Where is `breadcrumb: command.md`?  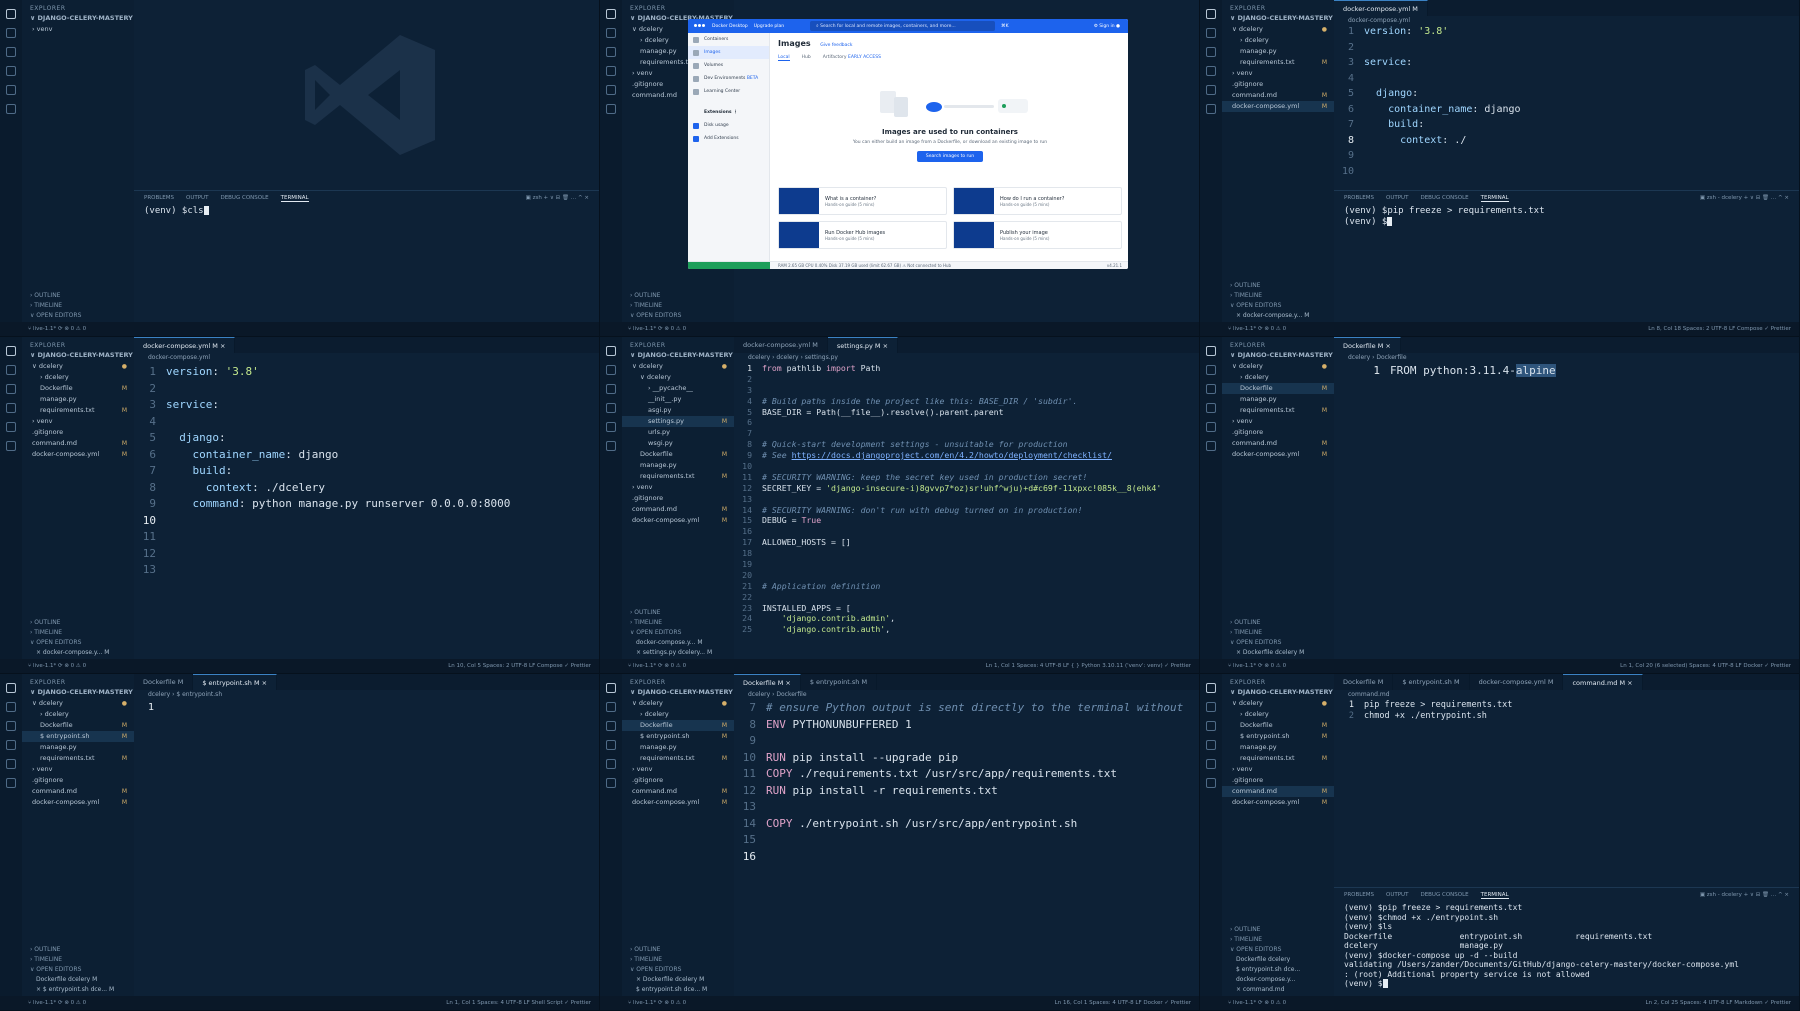
breadcrumb: command.md is located at coordinates (1369, 694).